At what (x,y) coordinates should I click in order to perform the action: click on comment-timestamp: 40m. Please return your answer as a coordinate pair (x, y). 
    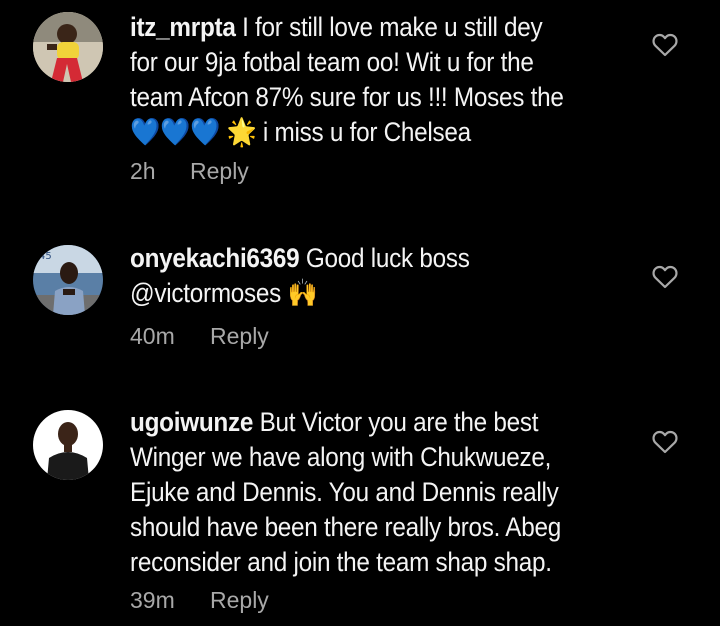
    Looking at the image, I should click on (152, 336).